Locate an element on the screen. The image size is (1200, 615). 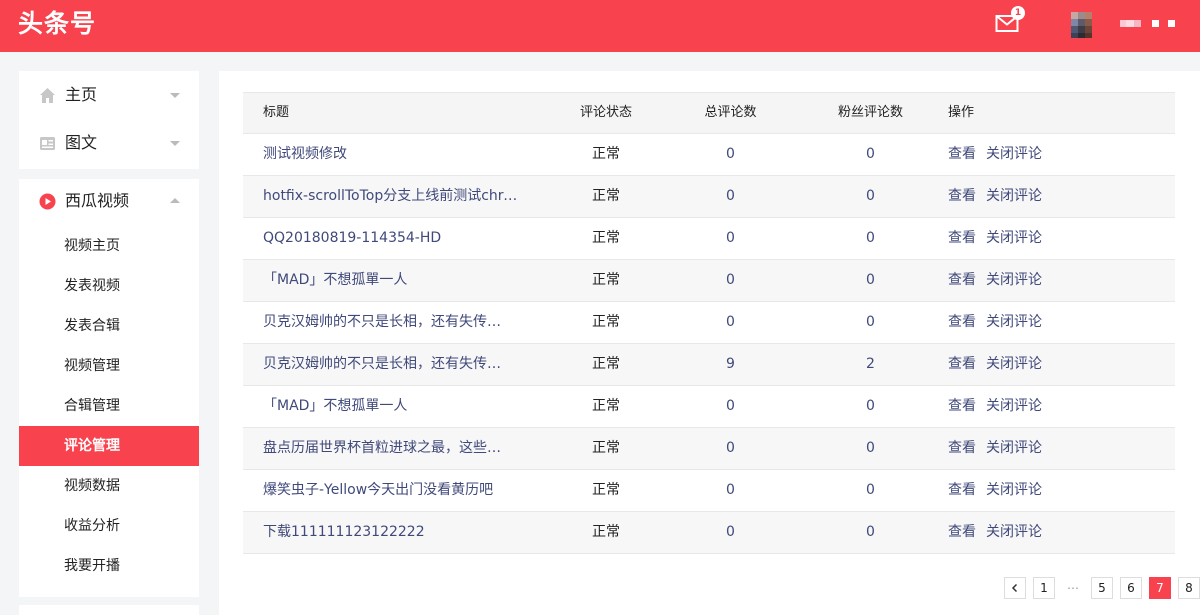
page-button-7: 7 is located at coordinates (1160, 588).